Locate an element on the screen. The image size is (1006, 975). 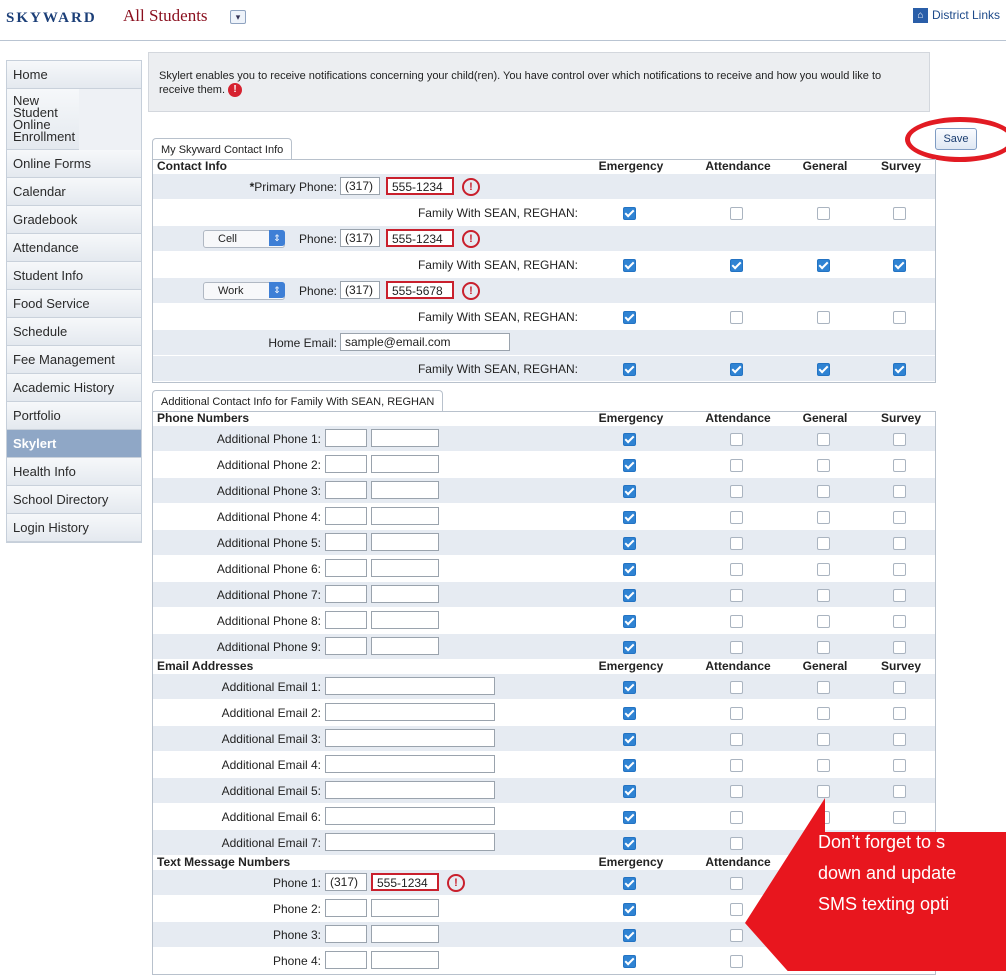
student-selector-title: All Students is located at coordinates (165, 16).